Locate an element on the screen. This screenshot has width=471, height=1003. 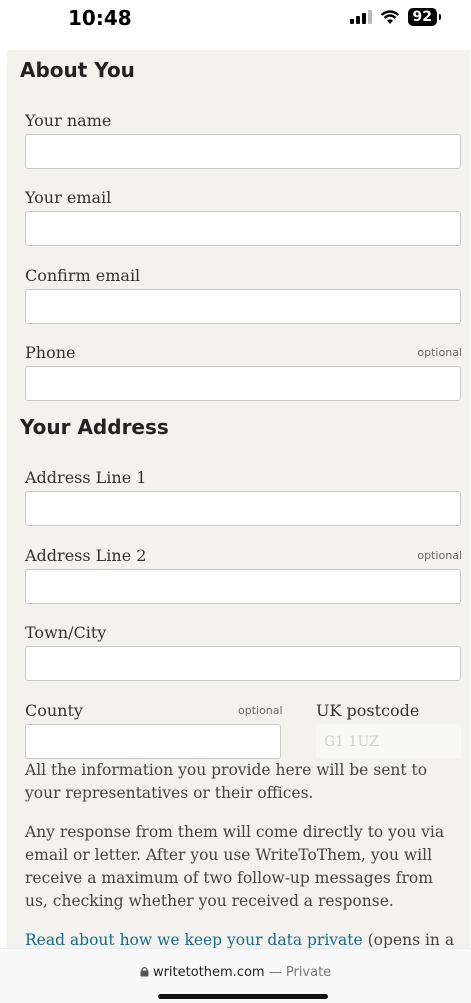
name-input is located at coordinates (243, 151).